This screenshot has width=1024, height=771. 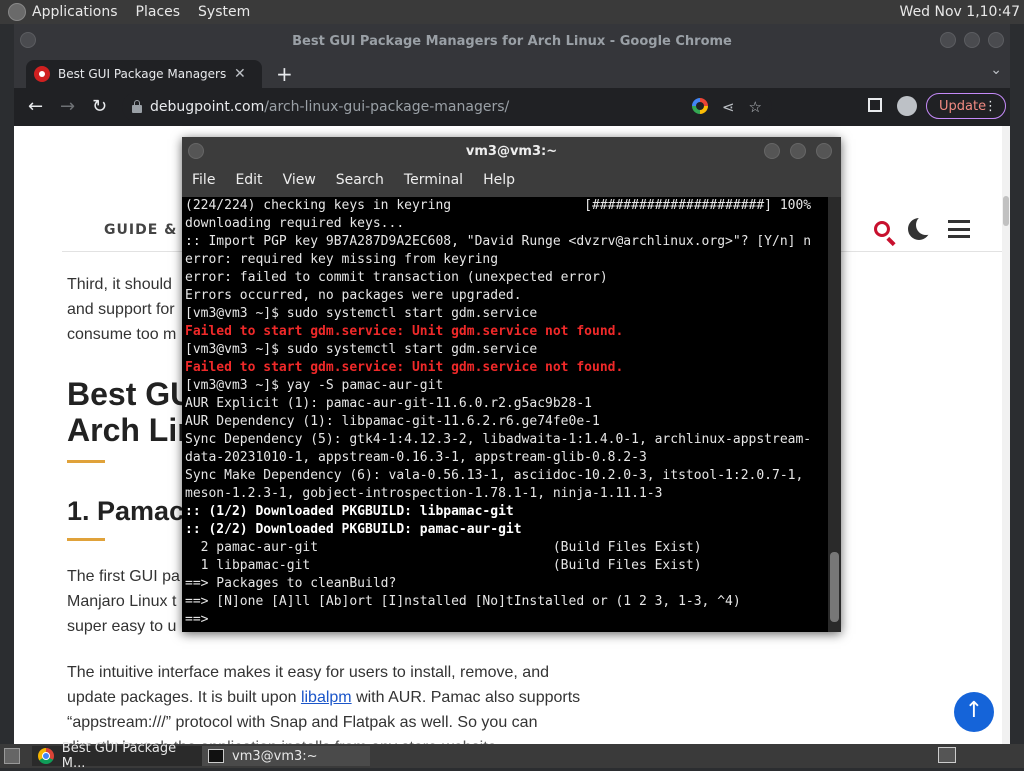 I want to click on article-heading: Best GU Arch Lin, so click(x=132, y=412).